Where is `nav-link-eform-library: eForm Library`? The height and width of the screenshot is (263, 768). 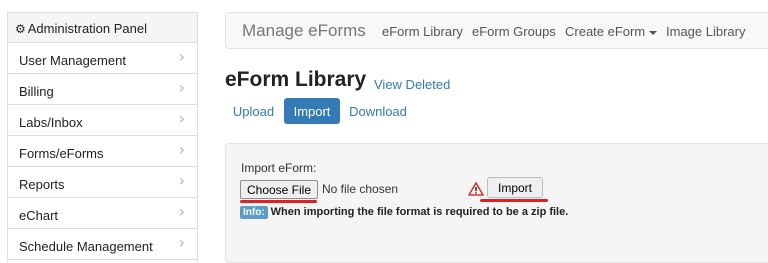 nav-link-eform-library: eForm Library is located at coordinates (422, 31).